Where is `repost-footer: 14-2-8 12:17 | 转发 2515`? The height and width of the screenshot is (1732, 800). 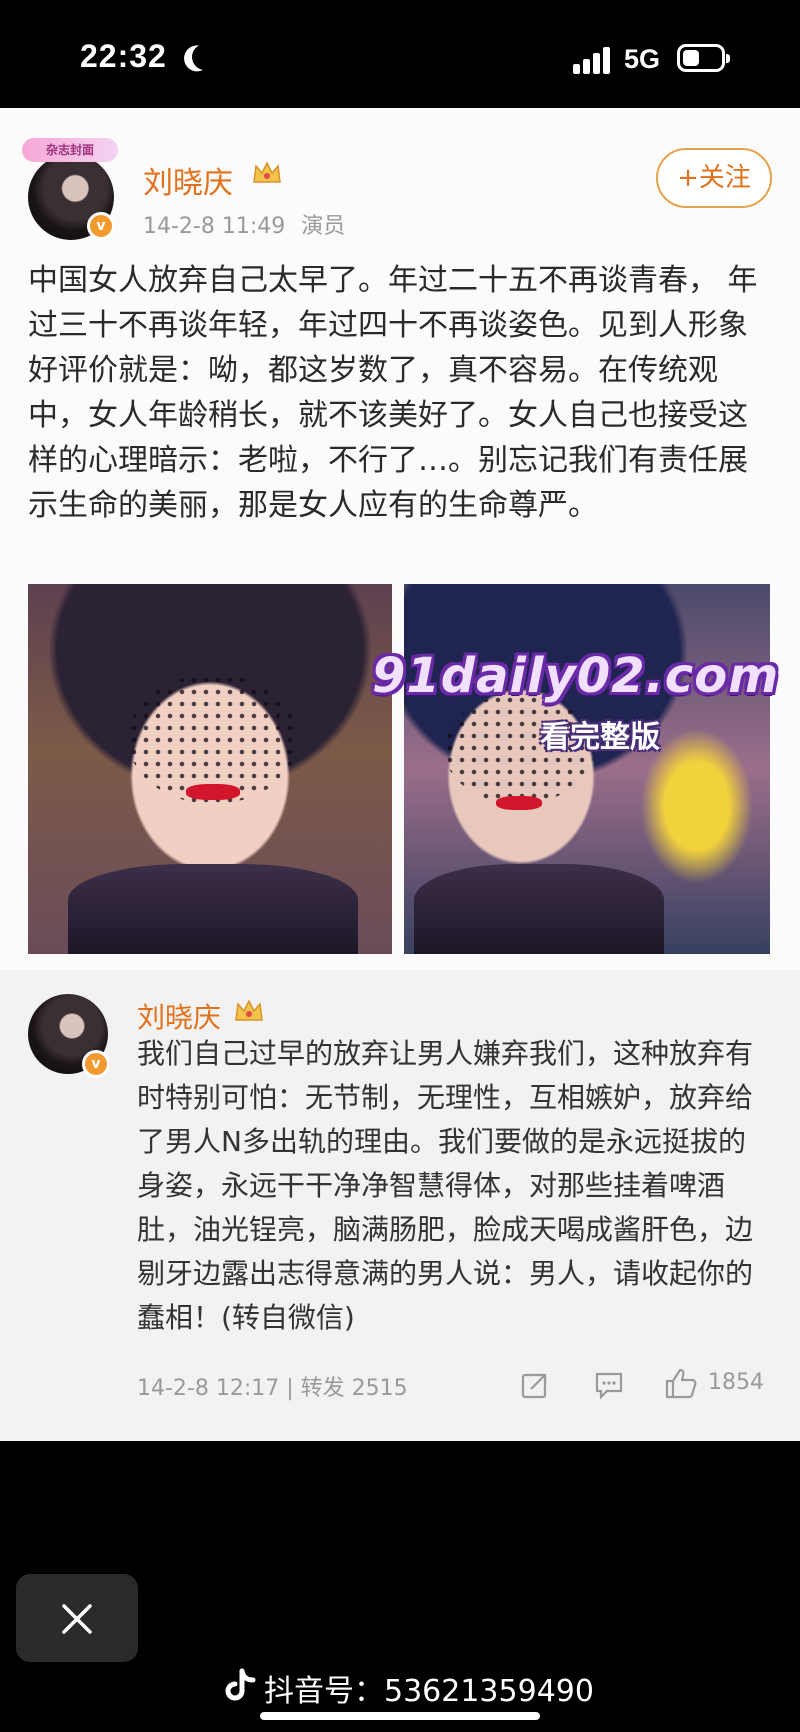
repost-footer: 14-2-8 12:17 | 转发 2515 is located at coordinates (272, 1388).